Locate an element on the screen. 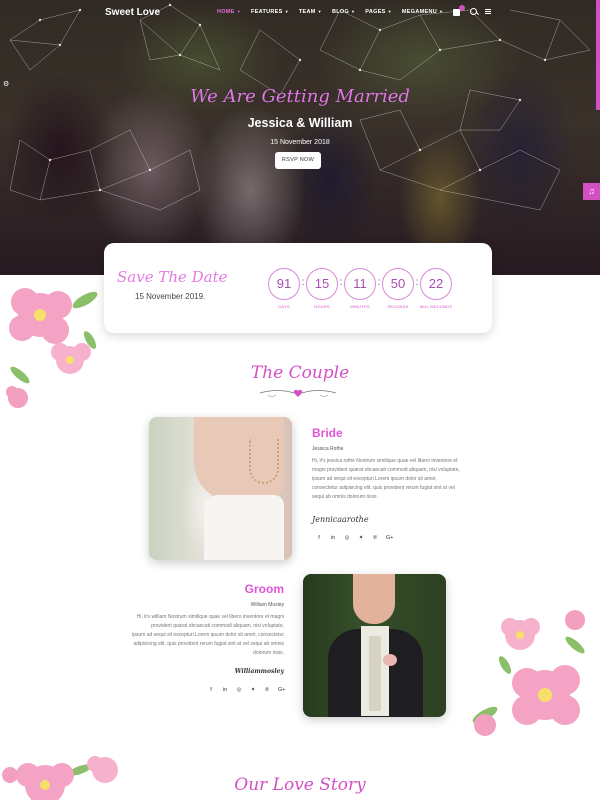  menu-item-pages: PAGES ▼ is located at coordinates (378, 12).